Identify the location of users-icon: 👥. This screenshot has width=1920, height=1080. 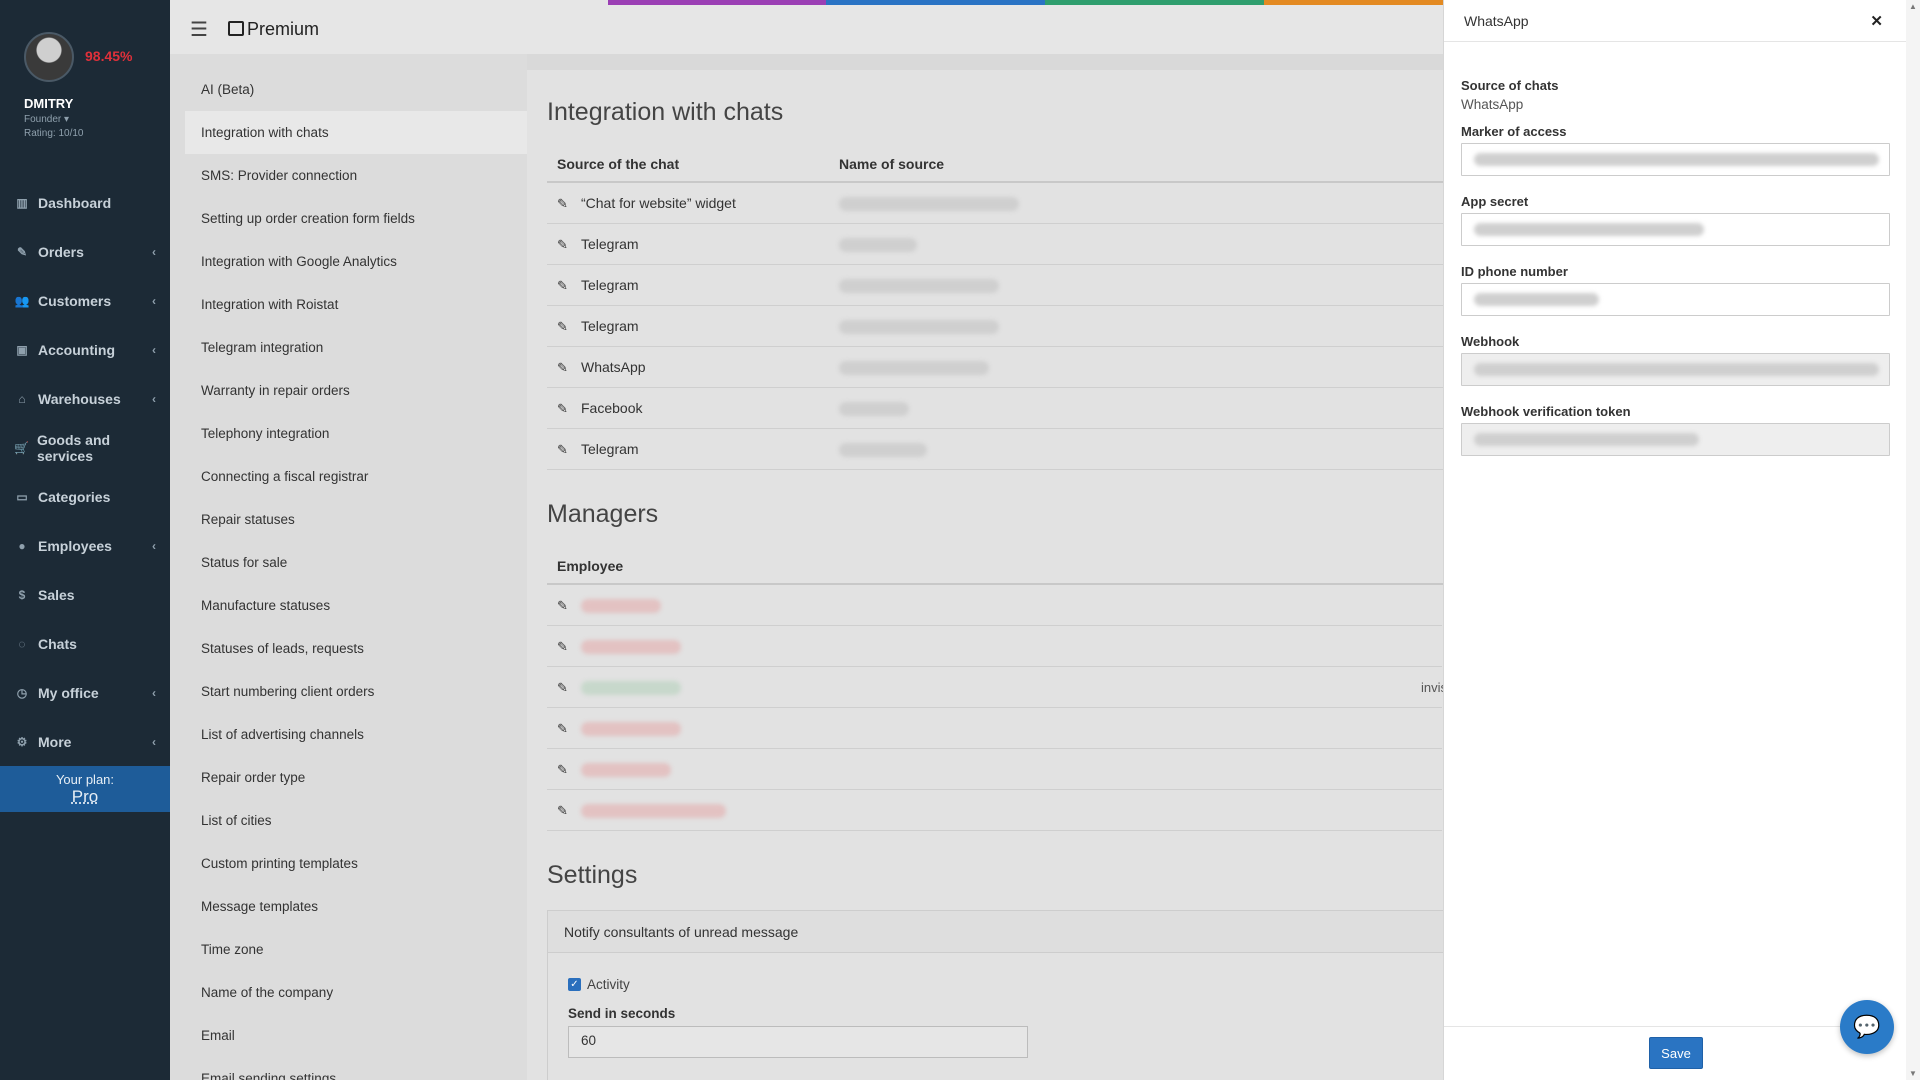
(22, 300).